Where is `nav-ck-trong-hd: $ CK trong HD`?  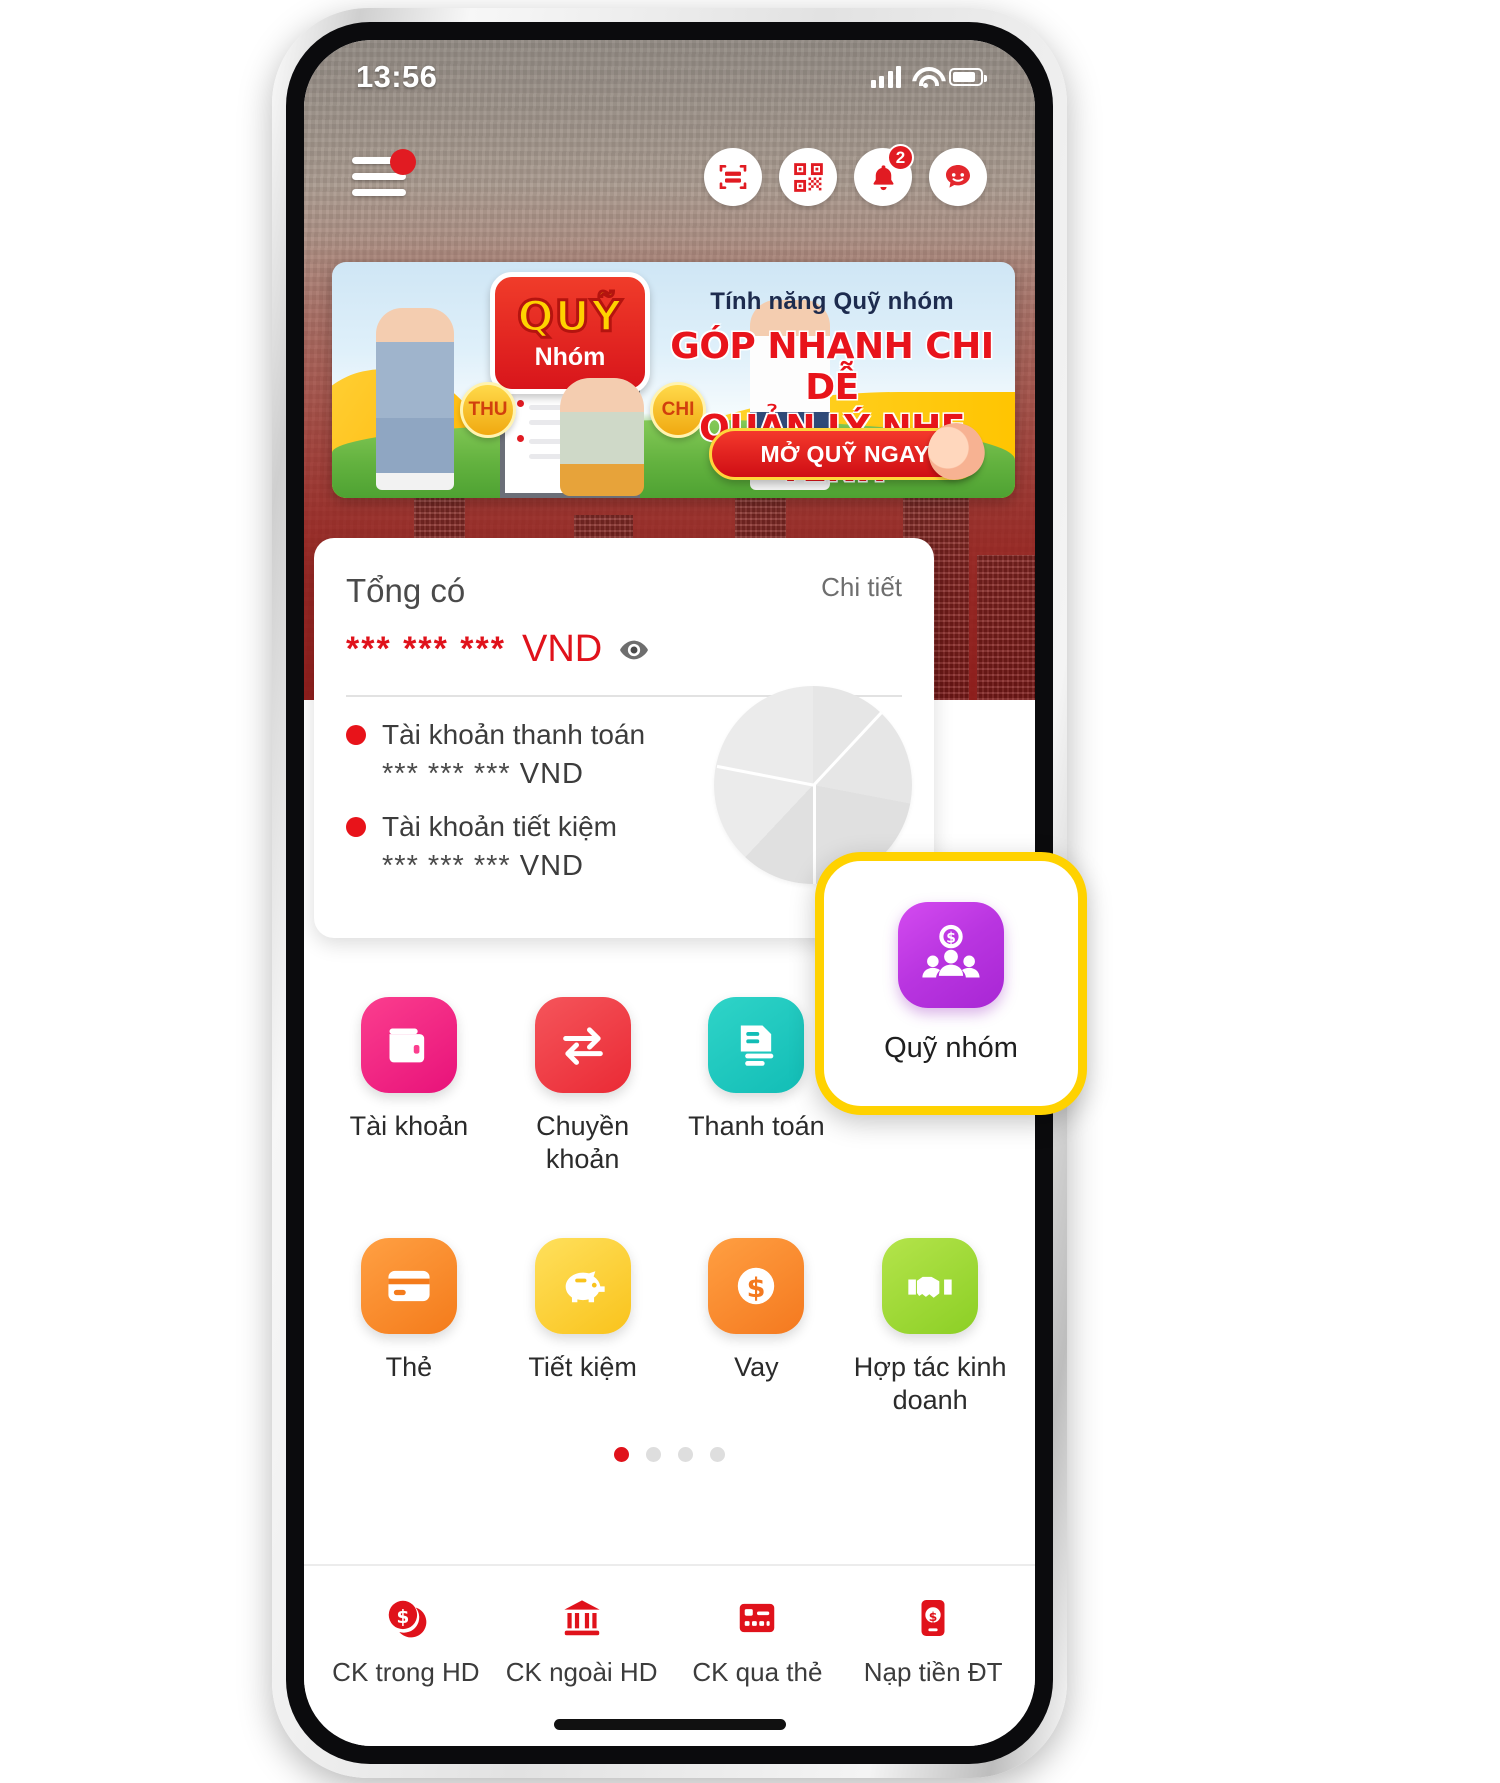 nav-ck-trong-hd: $ CK trong HD is located at coordinates (406, 1669).